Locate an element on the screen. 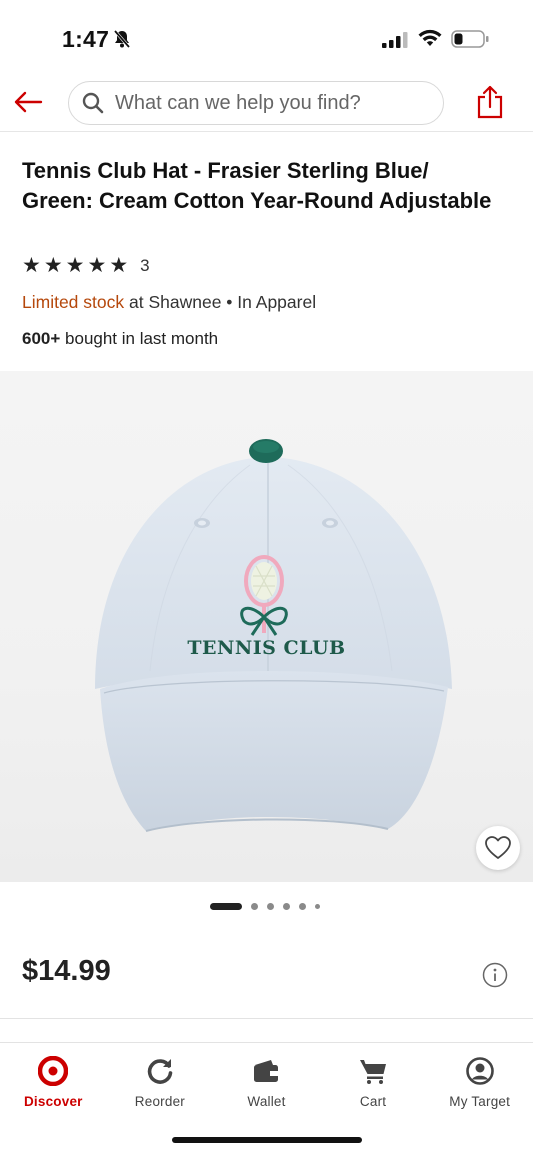  nav-item-wallet: Wallet is located at coordinates (266, 1085).